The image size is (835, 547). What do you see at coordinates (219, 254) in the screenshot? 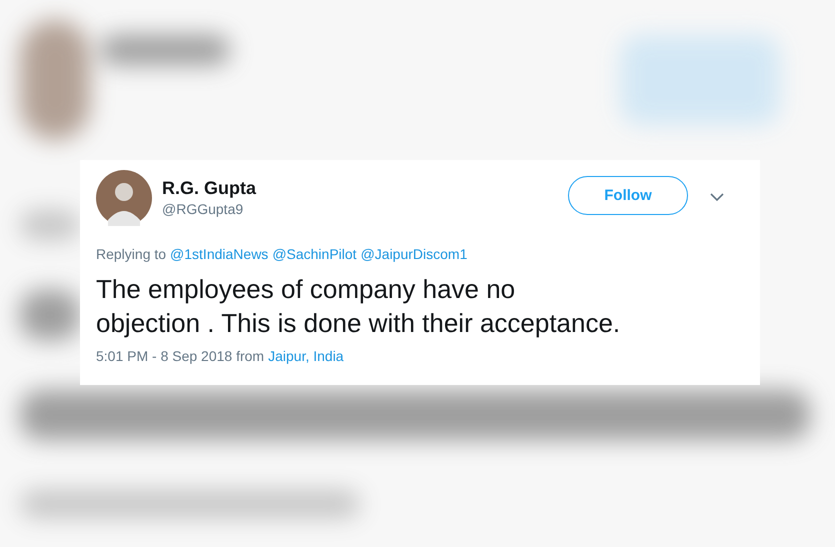
I see `mention-link: @1stIndiaNews` at bounding box center [219, 254].